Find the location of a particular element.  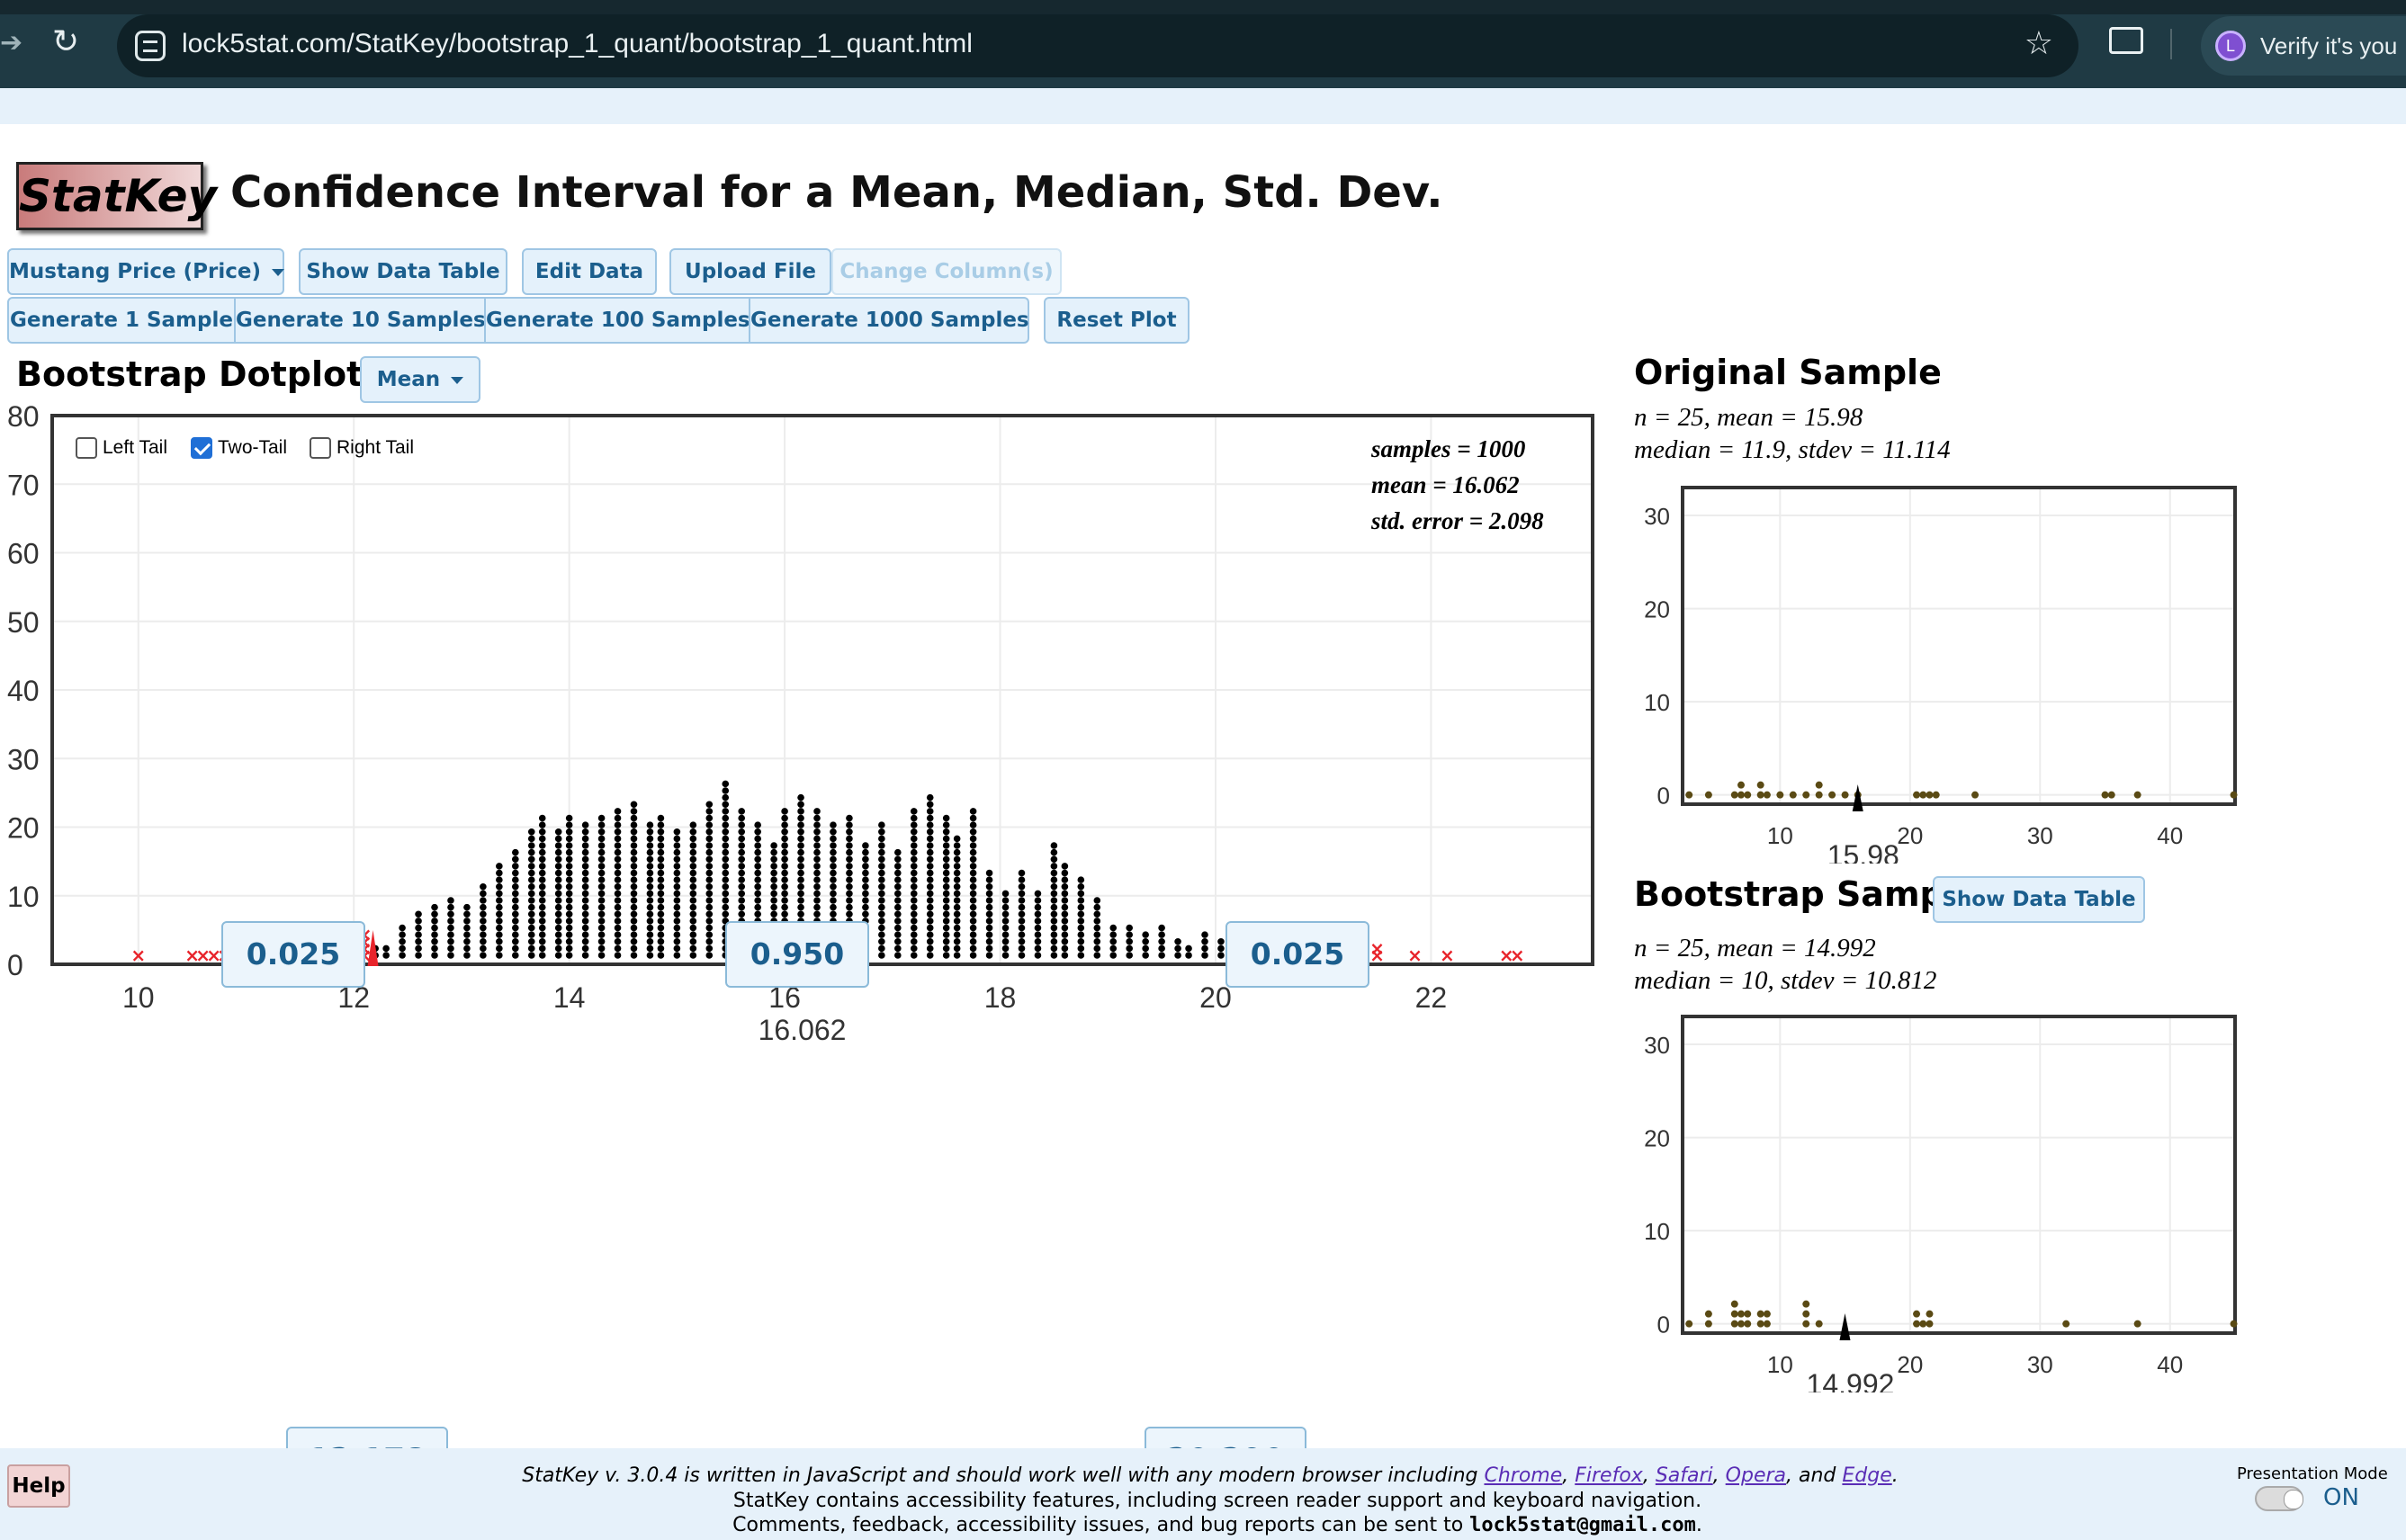

firefox-link: Firefox is located at coordinates (1609, 1475).